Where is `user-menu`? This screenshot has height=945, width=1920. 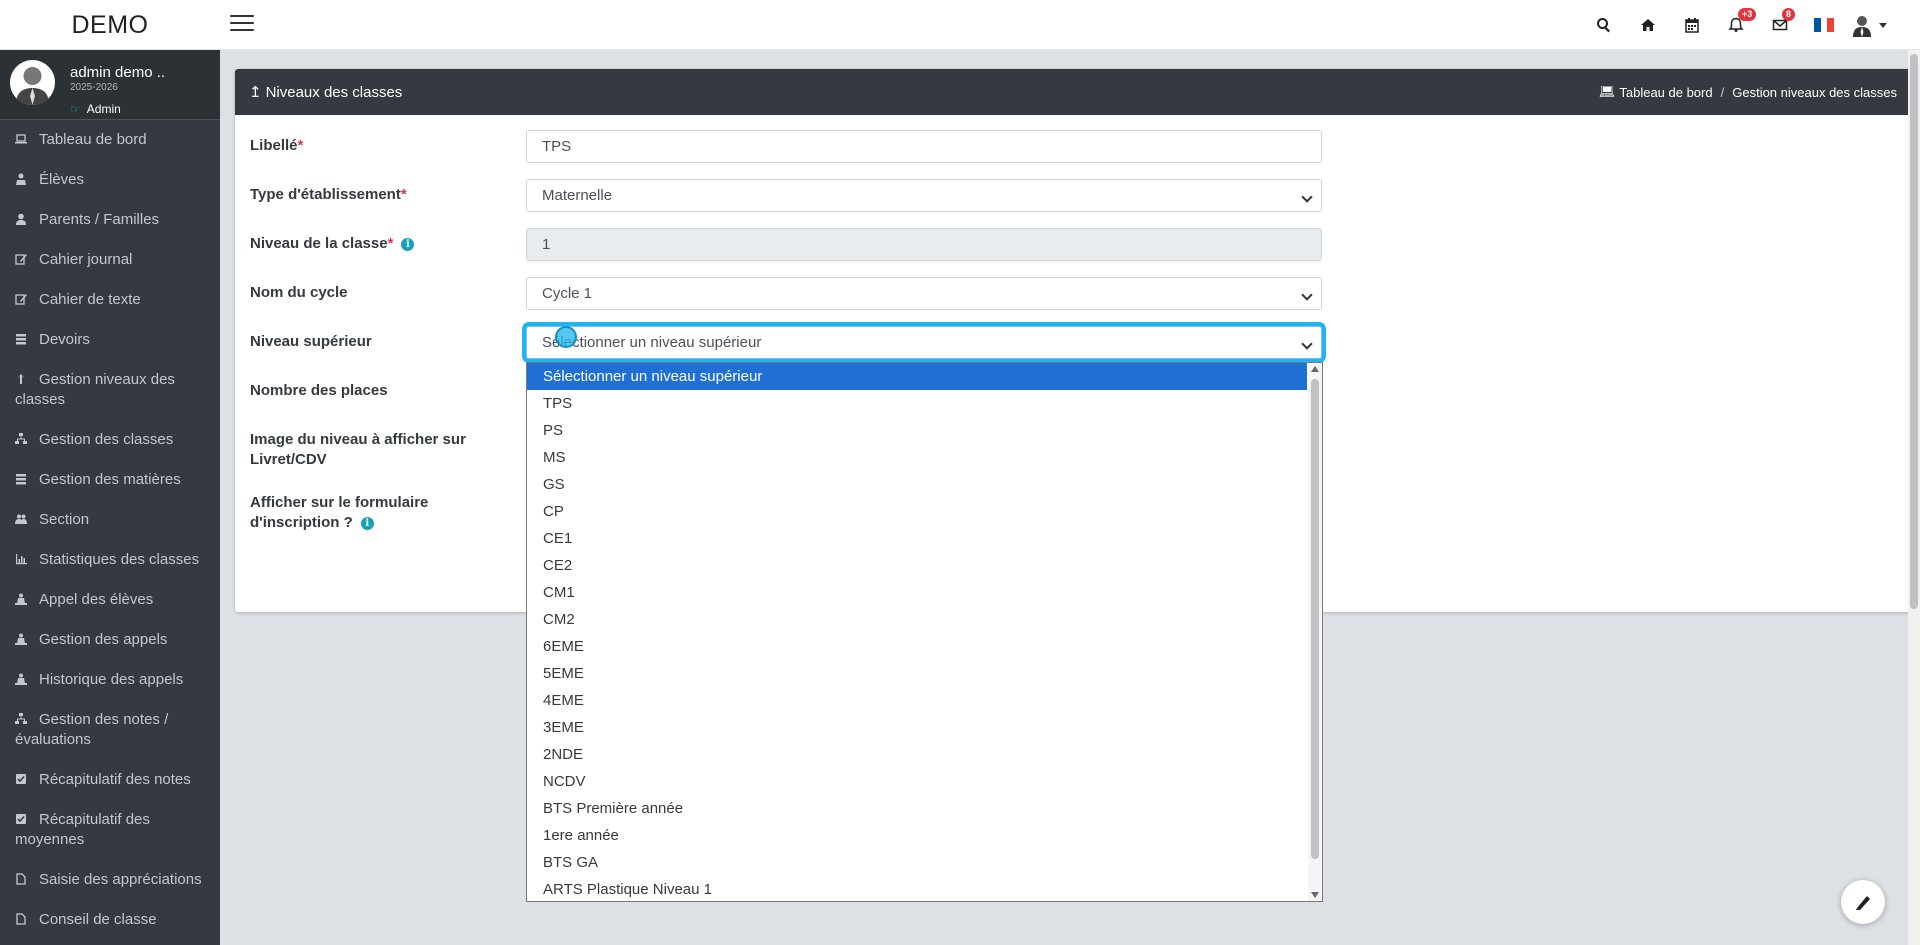
user-menu is located at coordinates (1868, 25).